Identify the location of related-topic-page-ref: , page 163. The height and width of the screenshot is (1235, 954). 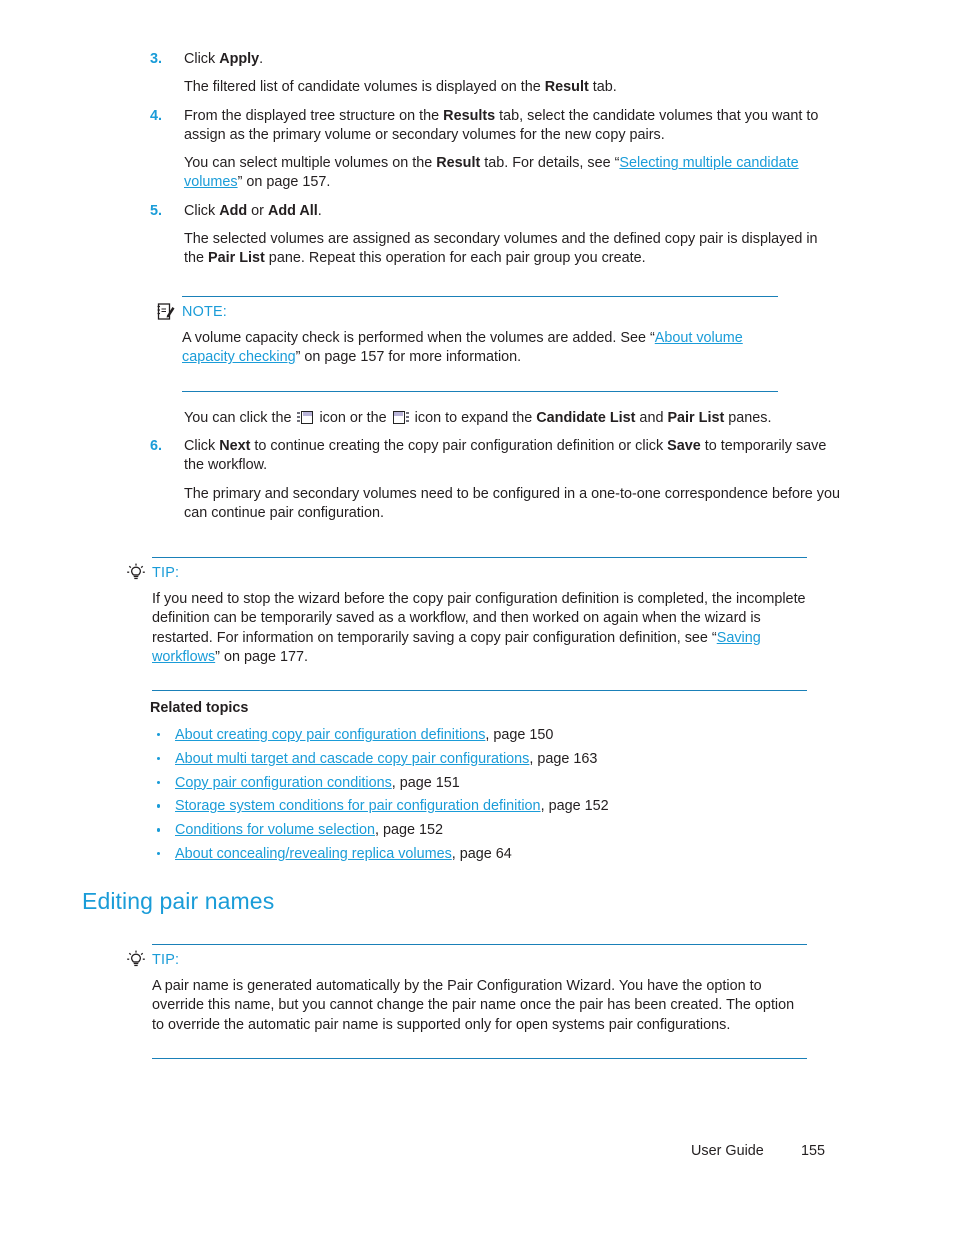
(563, 758).